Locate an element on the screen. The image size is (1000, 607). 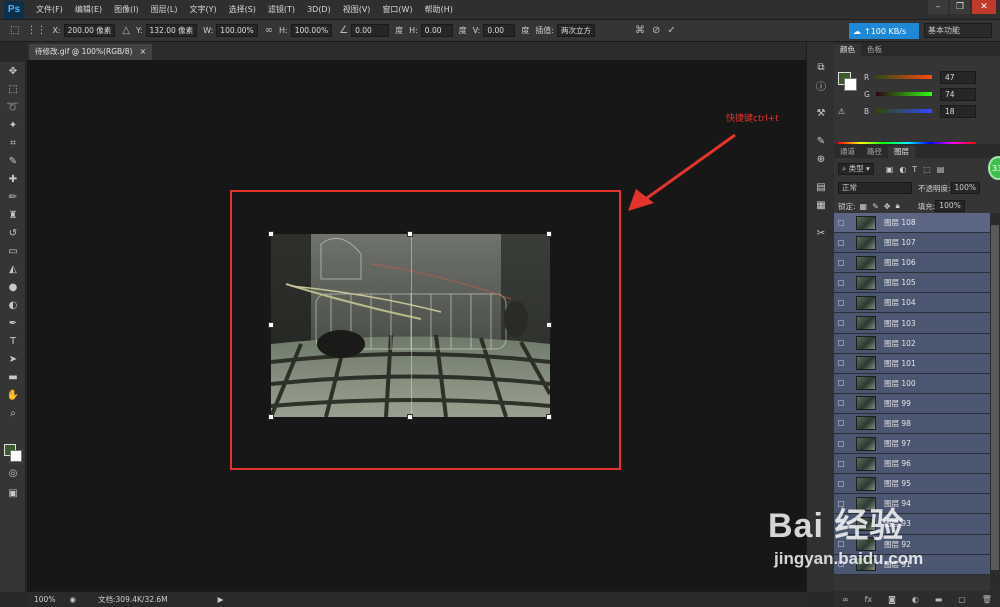
layer-row: 图层 98 is located at coordinates (912, 424).